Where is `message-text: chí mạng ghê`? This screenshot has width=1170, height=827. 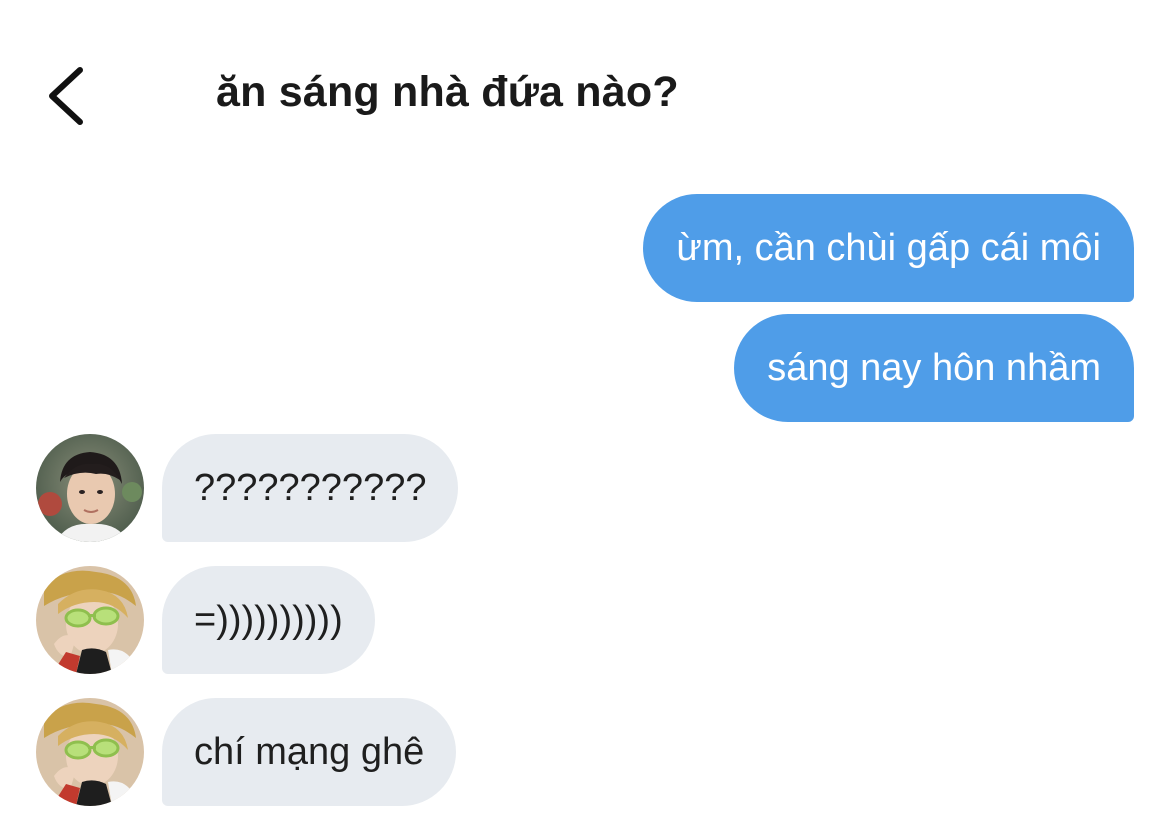 message-text: chí mạng ghê is located at coordinates (309, 751).